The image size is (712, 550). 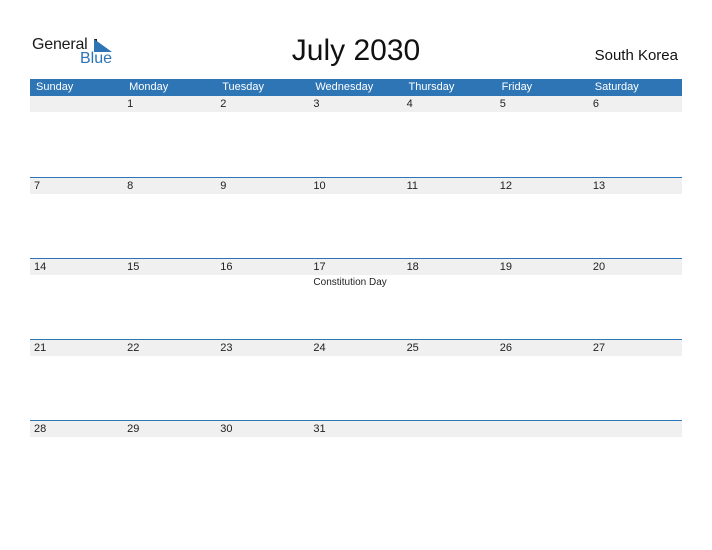 I want to click on week-row: 21 22 23 24 25 26 27, so click(x=356, y=379).